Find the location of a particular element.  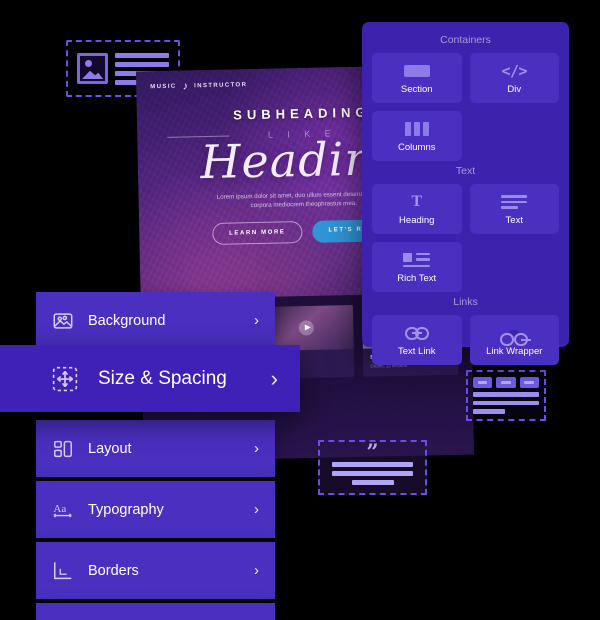

section-title-containers: Containers is located at coordinates (465, 40).